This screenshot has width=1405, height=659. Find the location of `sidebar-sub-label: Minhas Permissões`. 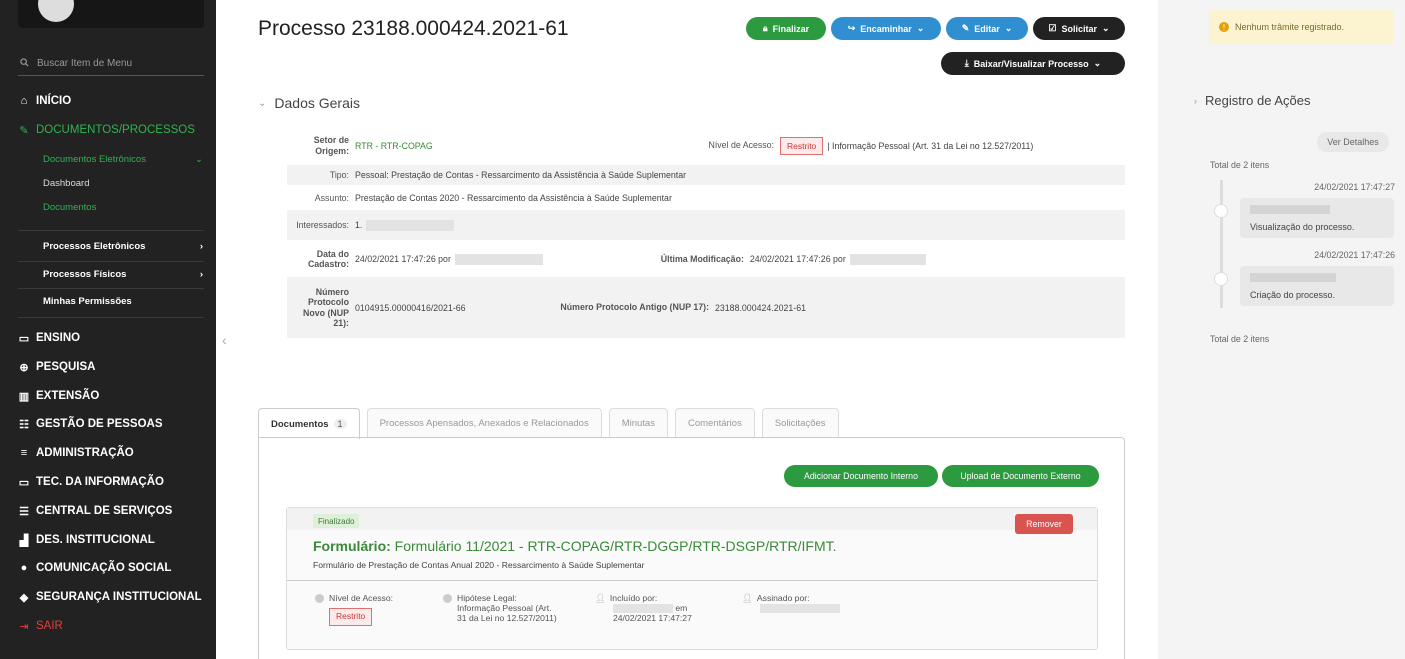

sidebar-sub-label: Minhas Permissões is located at coordinates (87, 301).